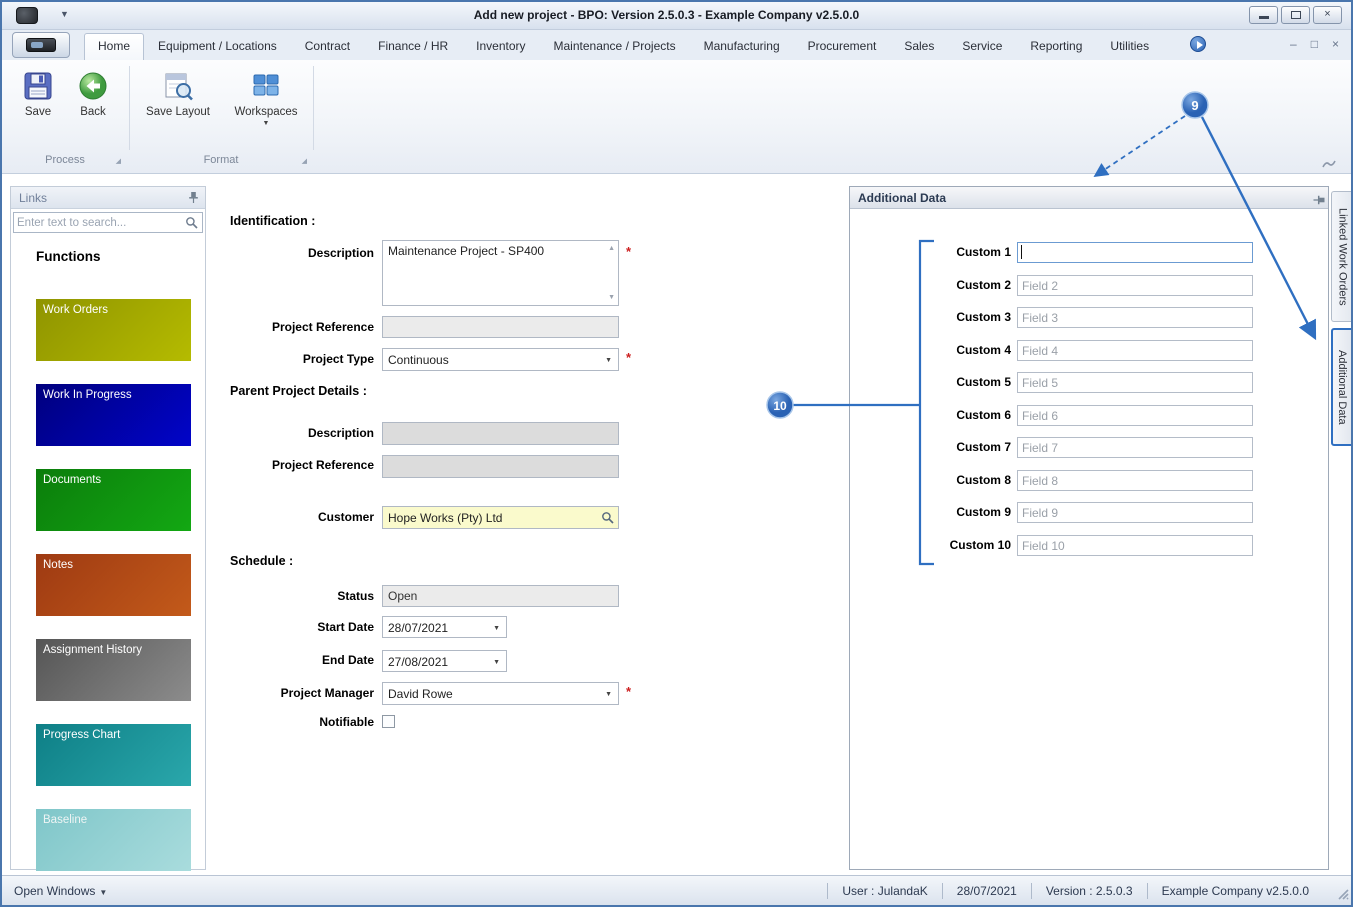  I want to click on save-button: Save, so click(38, 94).